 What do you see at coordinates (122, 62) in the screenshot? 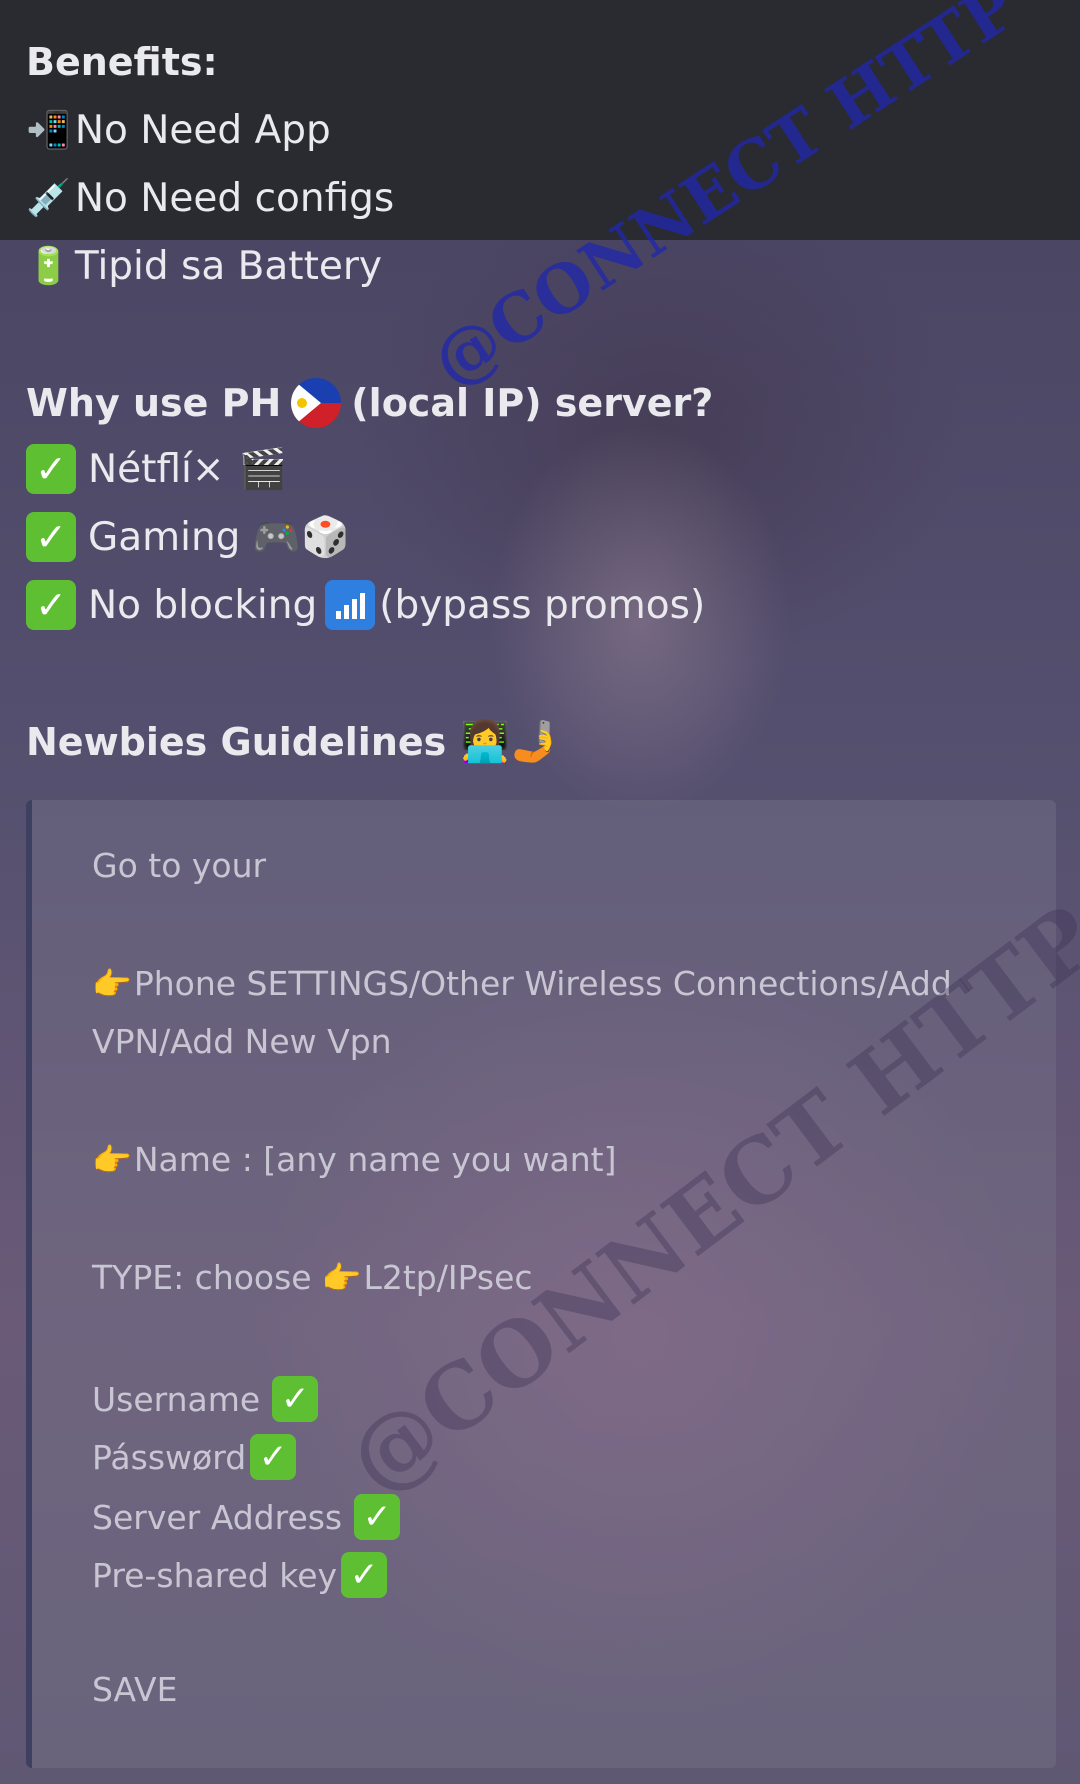
I see `benefits-heading: Benefits:` at bounding box center [122, 62].